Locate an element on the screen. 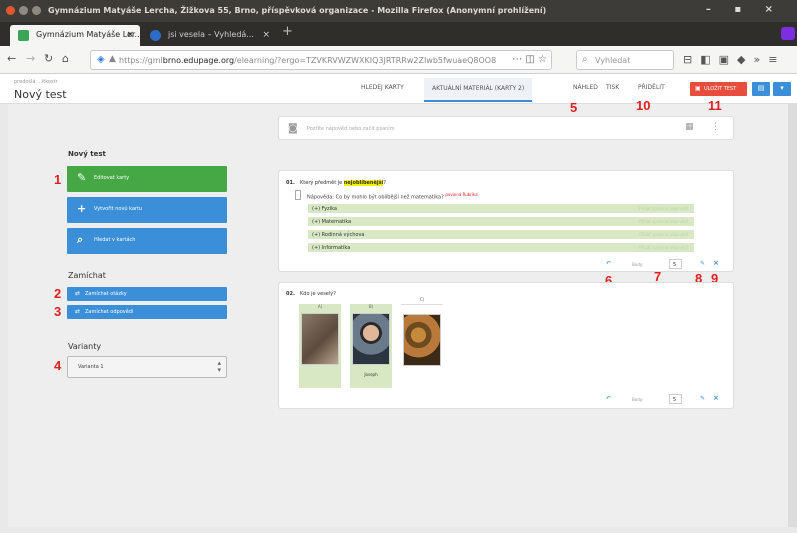 The image size is (797, 533). variant-value: Varianta 1 is located at coordinates (91, 367).